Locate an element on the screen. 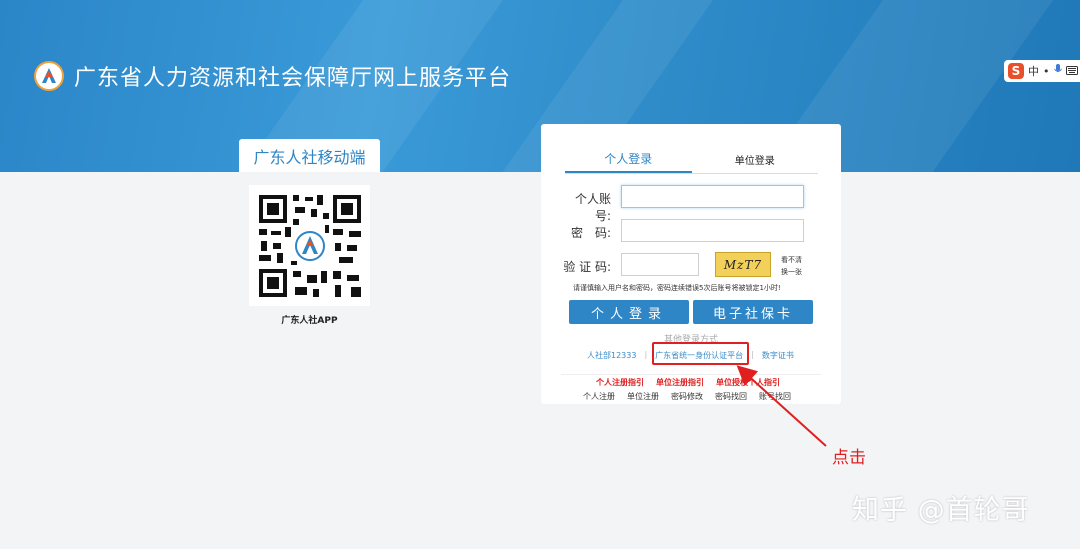  annotation-click-label: 点击 is located at coordinates (849, 458).